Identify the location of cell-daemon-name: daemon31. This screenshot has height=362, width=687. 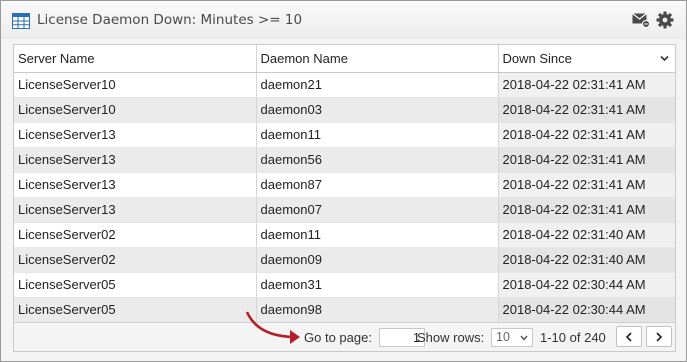
(377, 285).